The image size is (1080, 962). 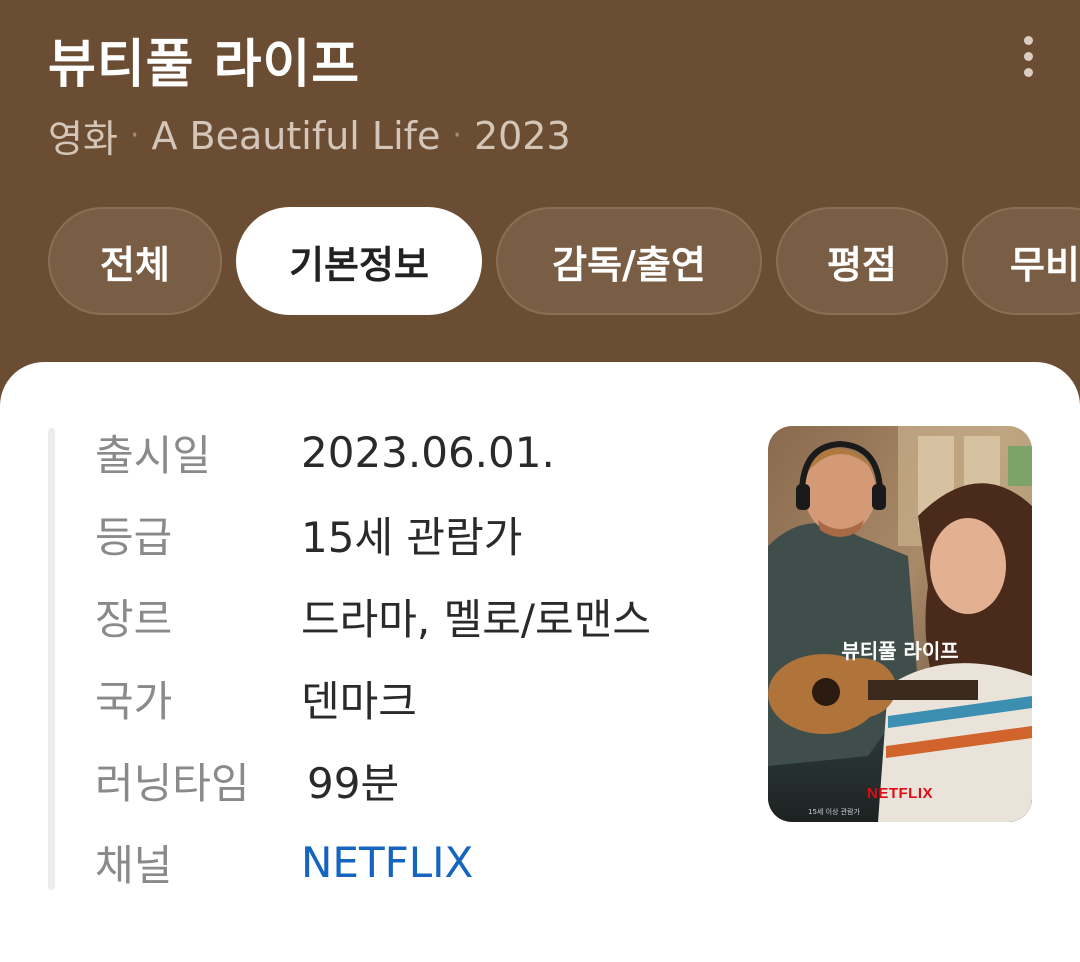 What do you see at coordinates (899, 651) in the screenshot?
I see `poster-title: 뷰티풀 라이프` at bounding box center [899, 651].